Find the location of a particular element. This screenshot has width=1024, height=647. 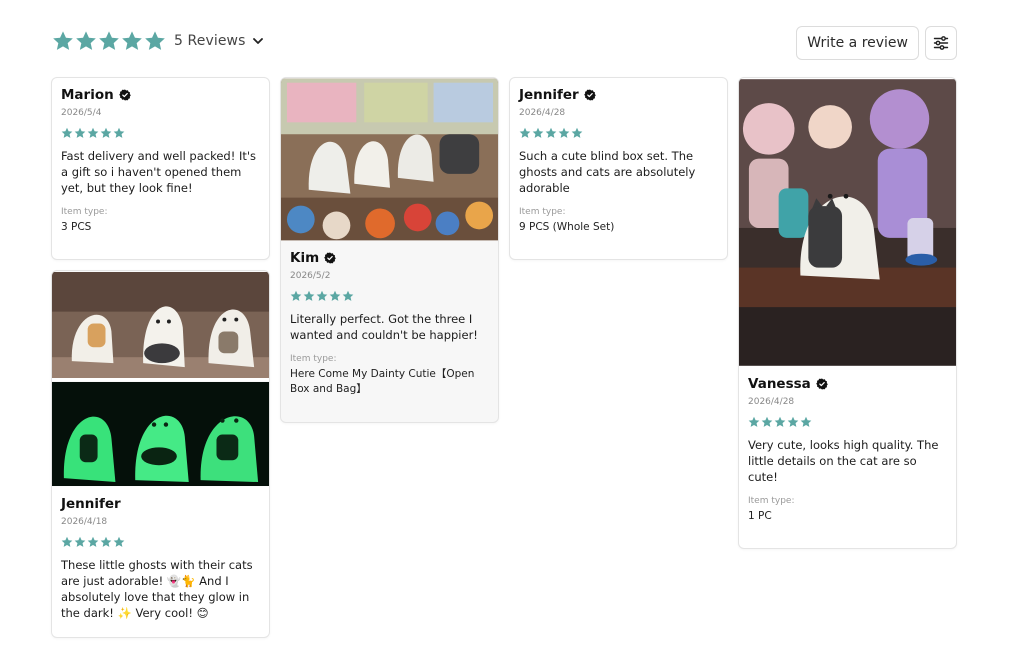

item-type-value: 3 PCS is located at coordinates (76, 227).